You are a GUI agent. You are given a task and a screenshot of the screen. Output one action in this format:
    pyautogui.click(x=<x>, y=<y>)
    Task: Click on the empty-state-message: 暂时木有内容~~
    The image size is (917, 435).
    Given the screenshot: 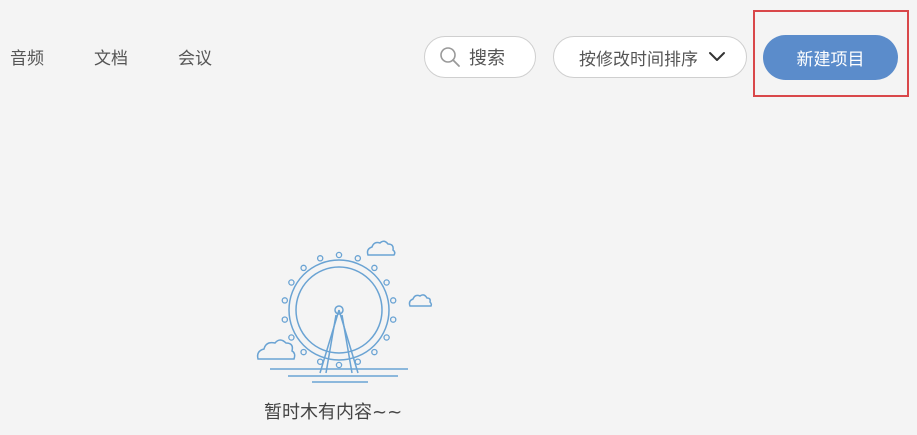 What is the action you would take?
    pyautogui.click(x=333, y=412)
    